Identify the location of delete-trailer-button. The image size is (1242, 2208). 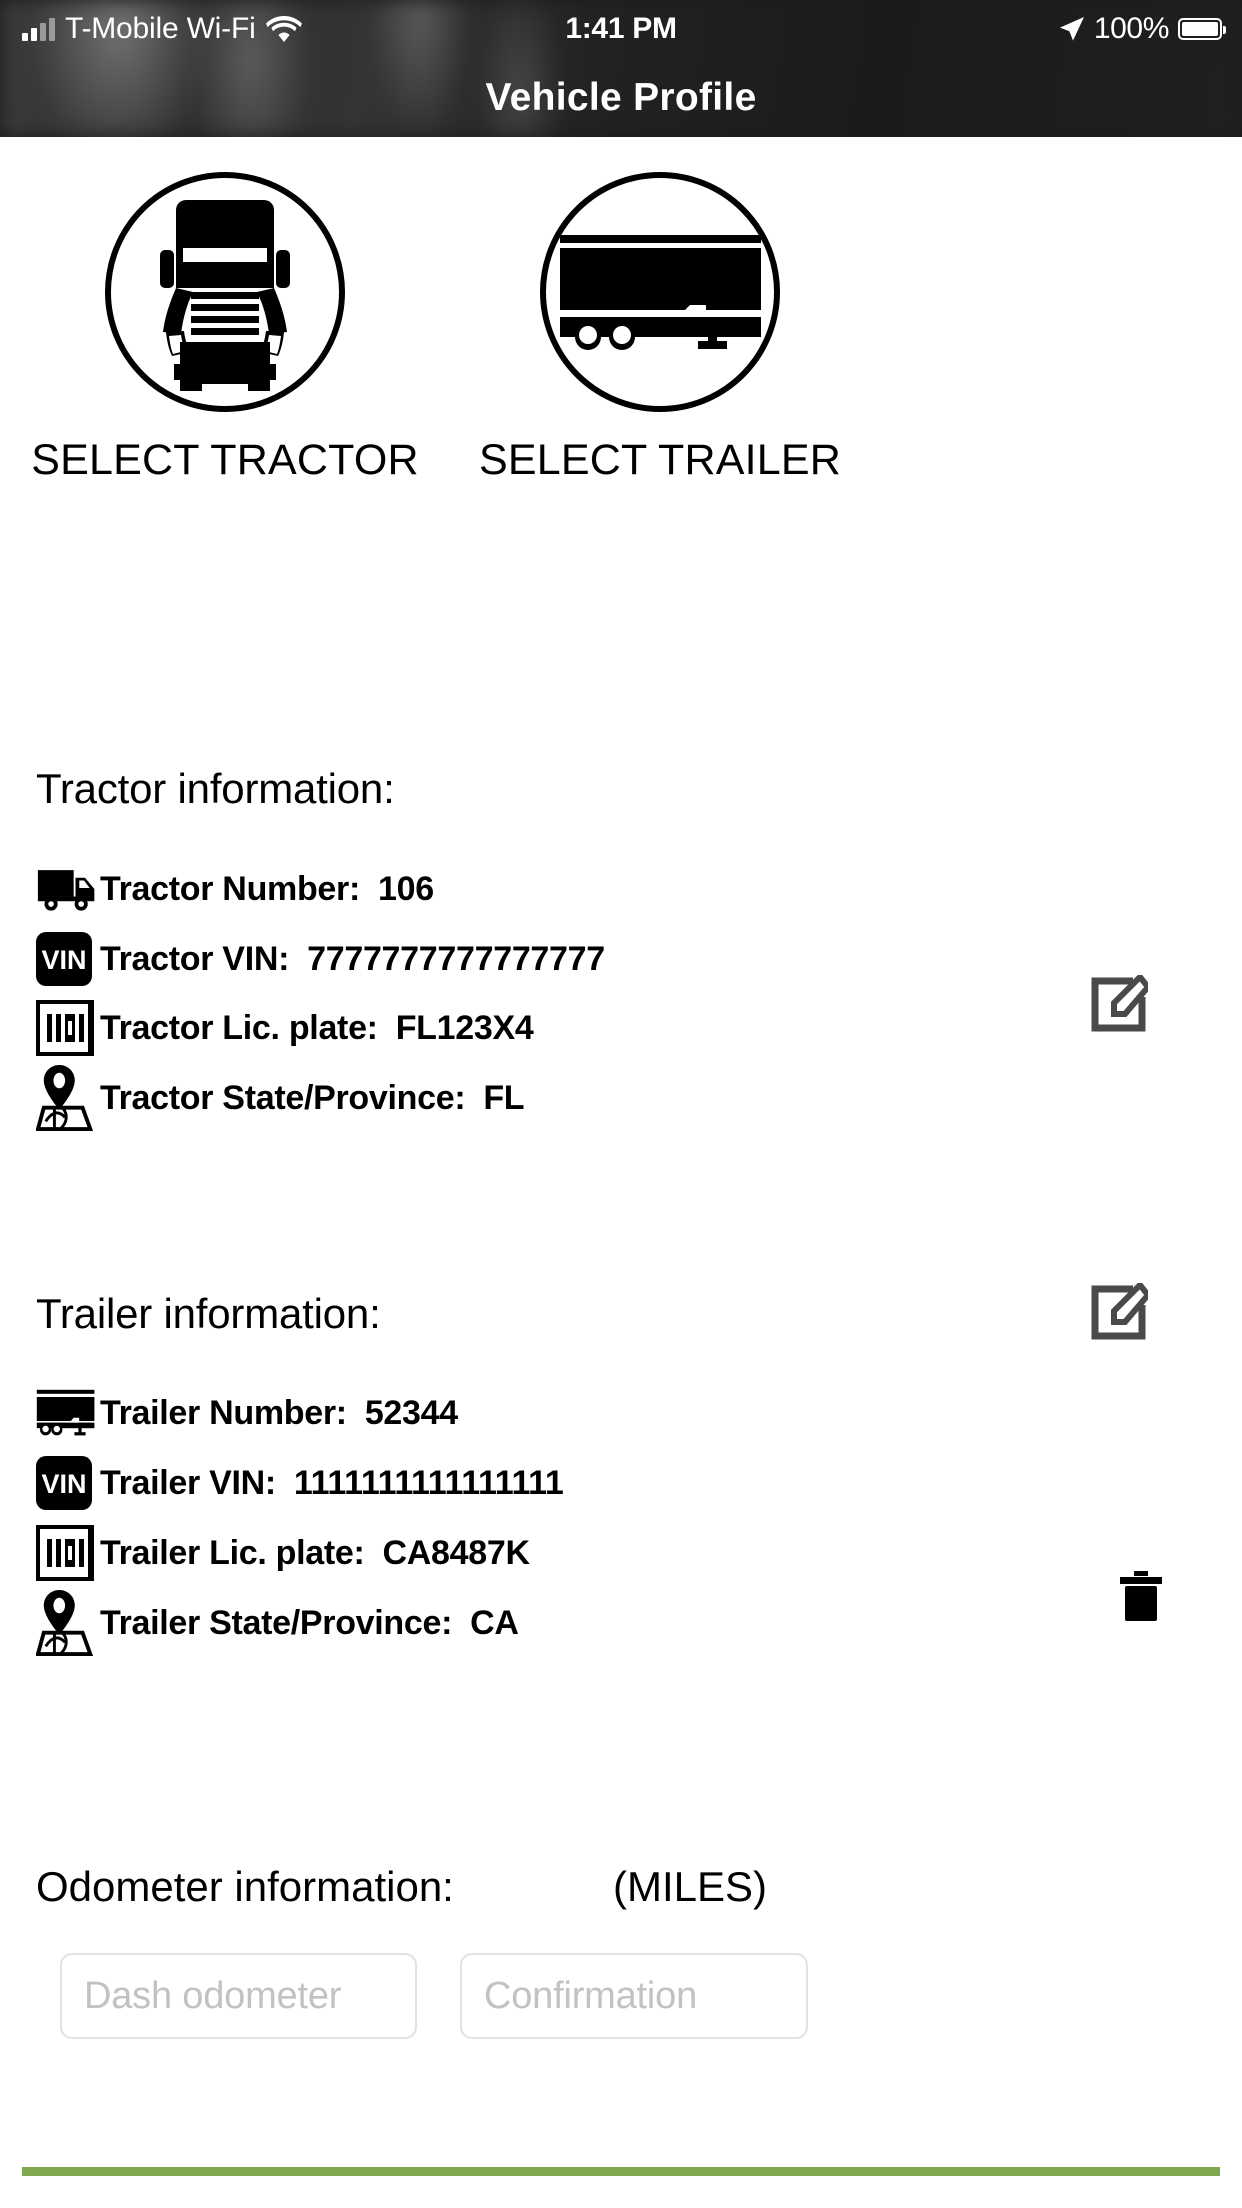
(1141, 1596).